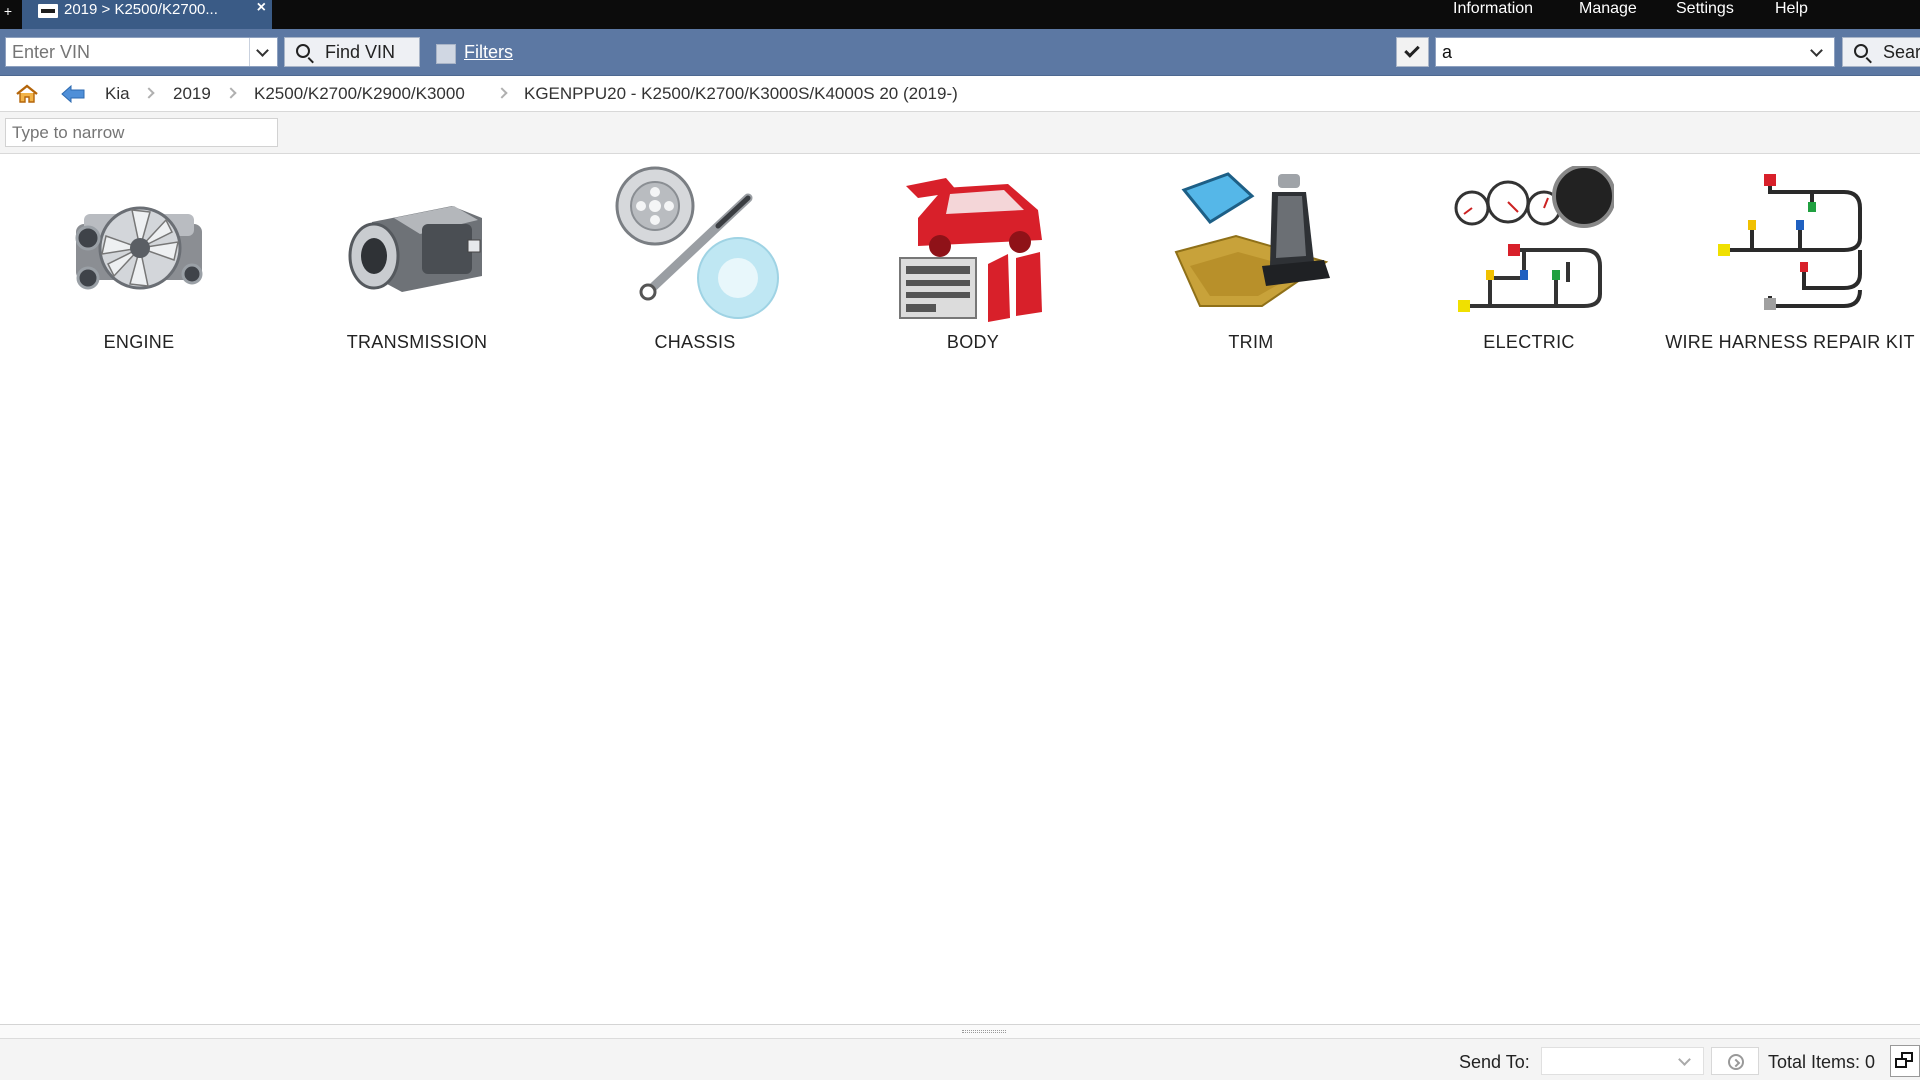 This screenshot has width=1920, height=1080. Describe the element at coordinates (1622, 1061) in the screenshot. I see `send-to-select` at that location.